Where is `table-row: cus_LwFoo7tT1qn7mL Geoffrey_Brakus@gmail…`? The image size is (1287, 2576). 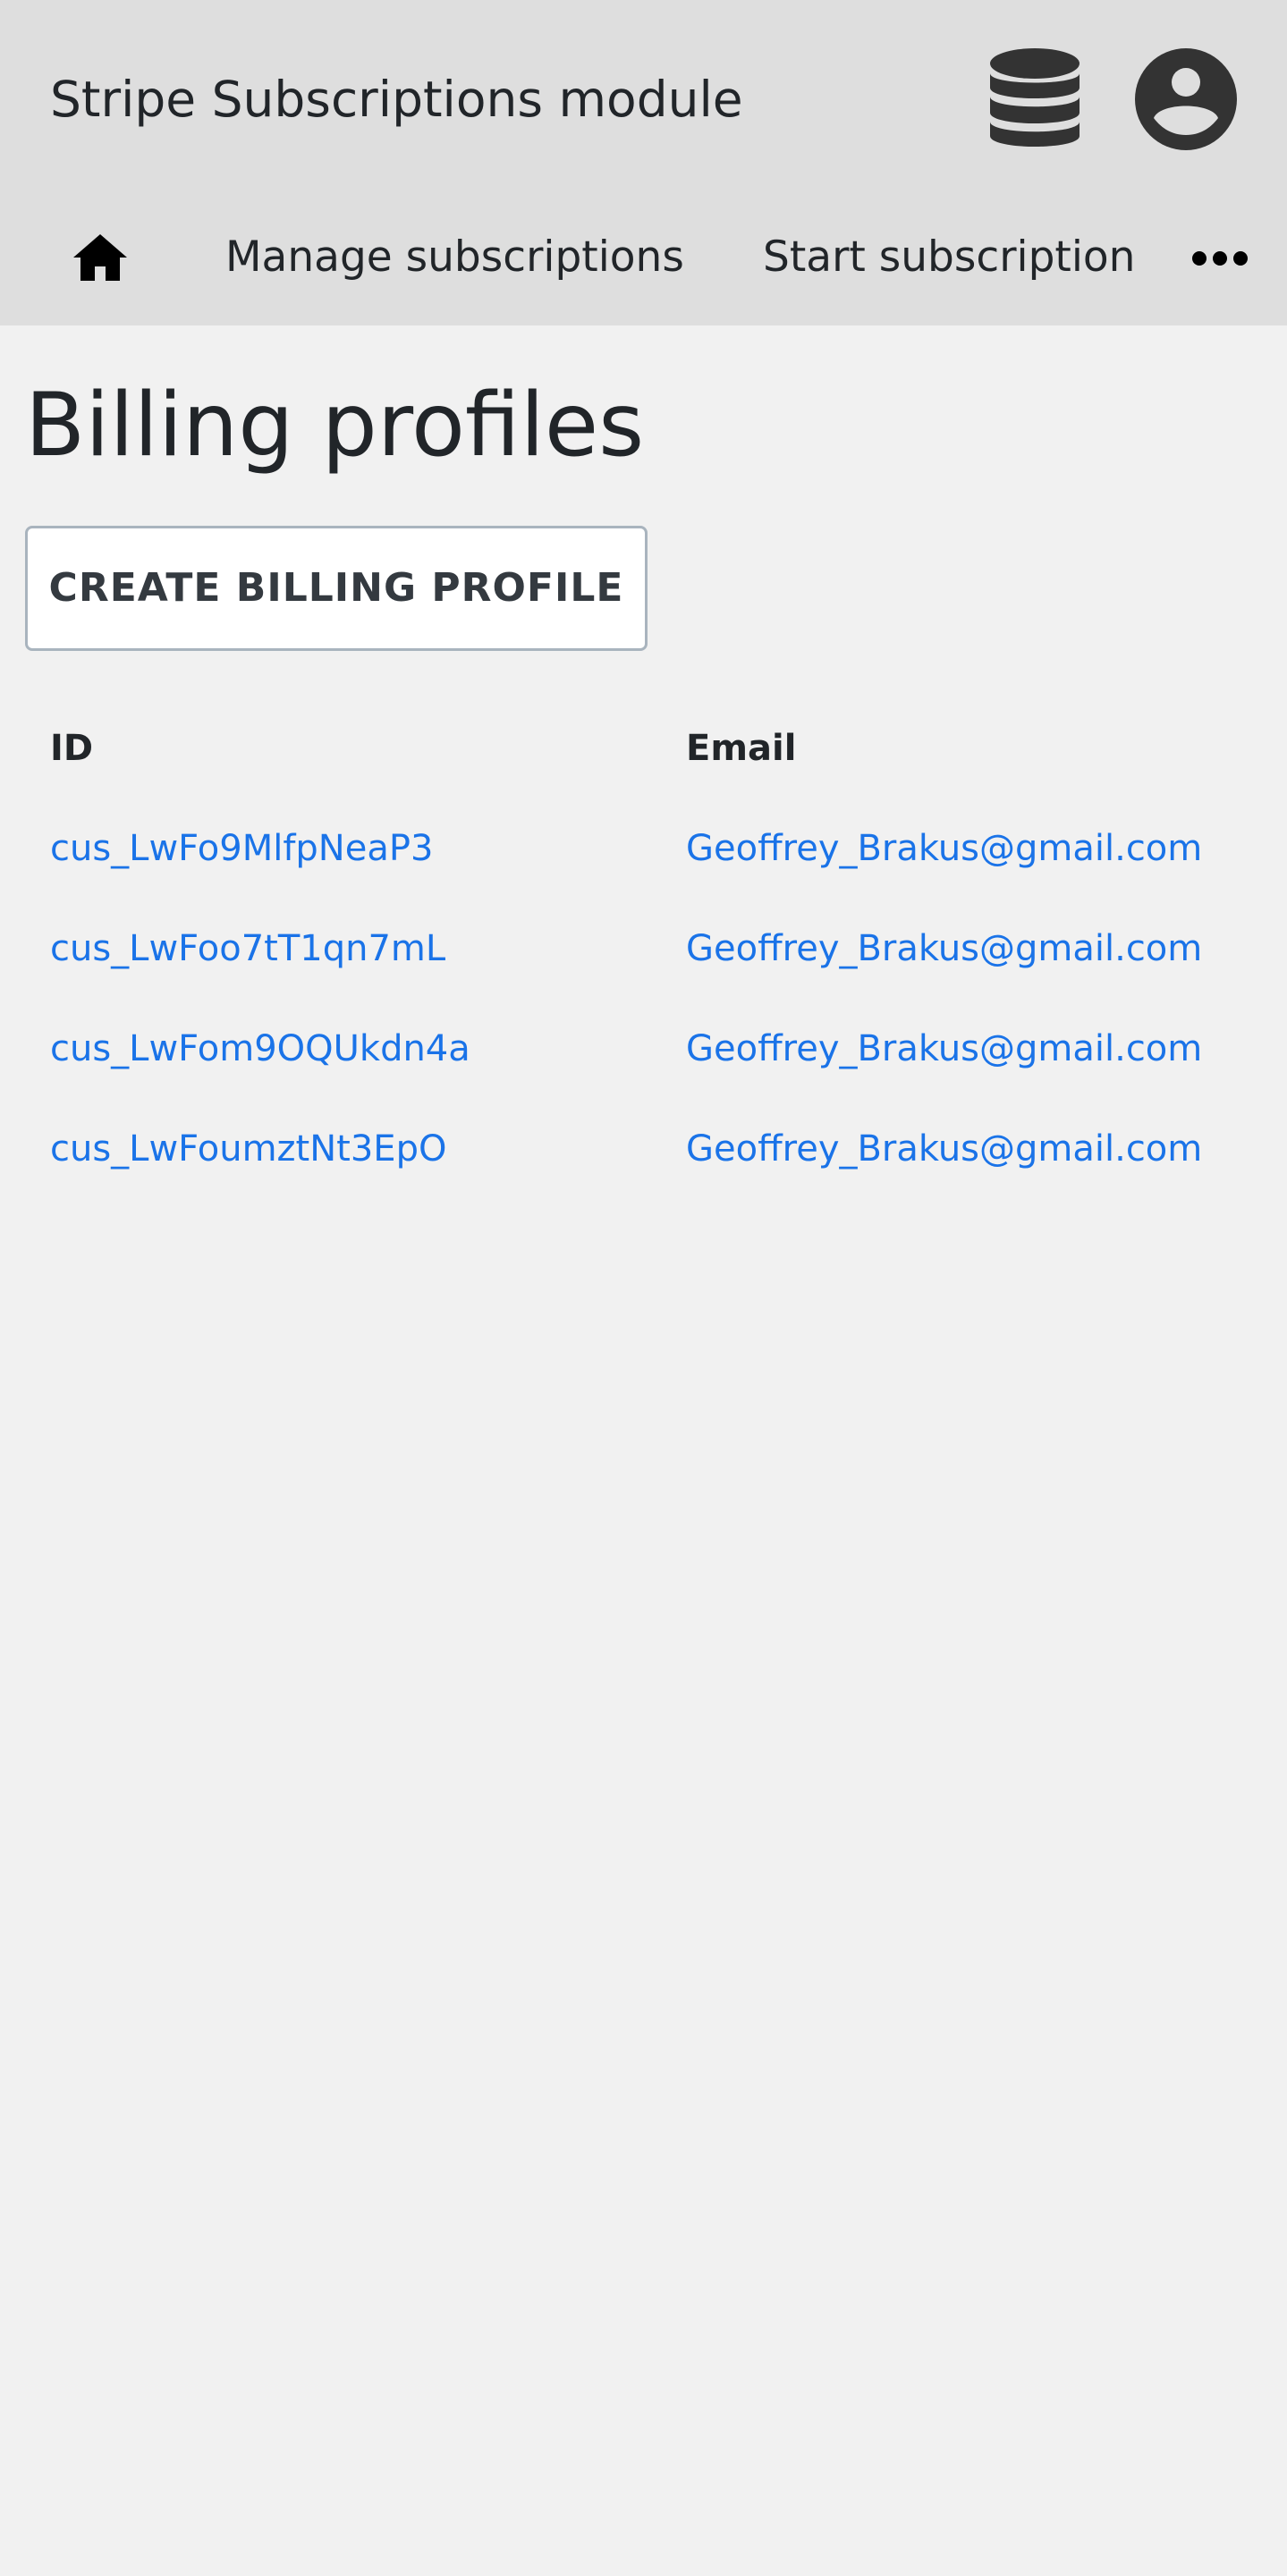 table-row: cus_LwFoo7tT1qn7mL Geoffrey_Brakus@gmail… is located at coordinates (643, 976).